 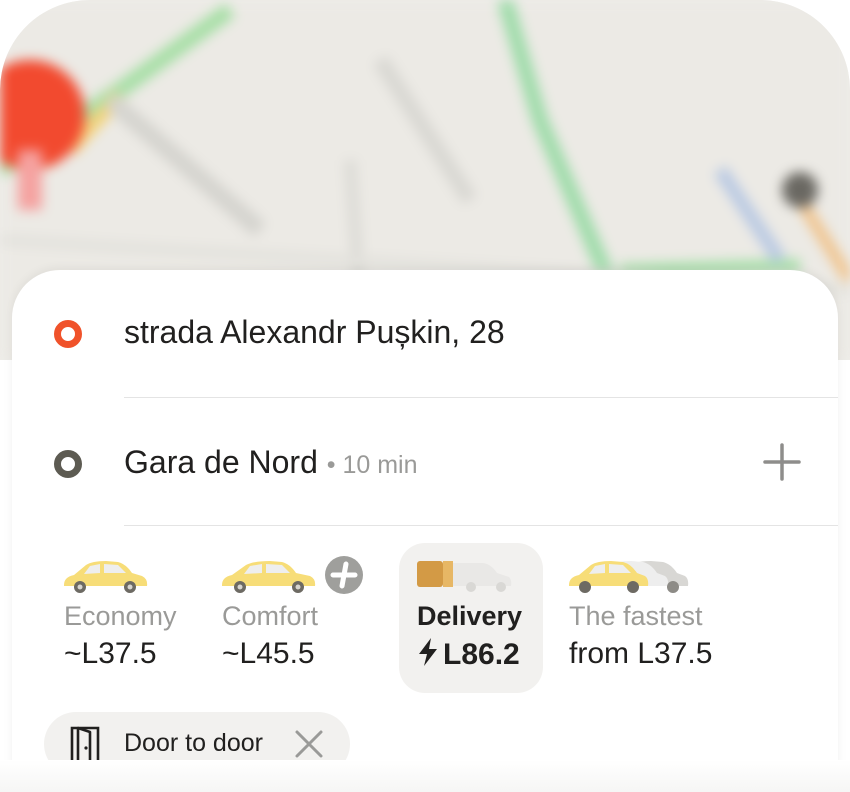 I want to click on tariff-name: The fastest, so click(x=636, y=616).